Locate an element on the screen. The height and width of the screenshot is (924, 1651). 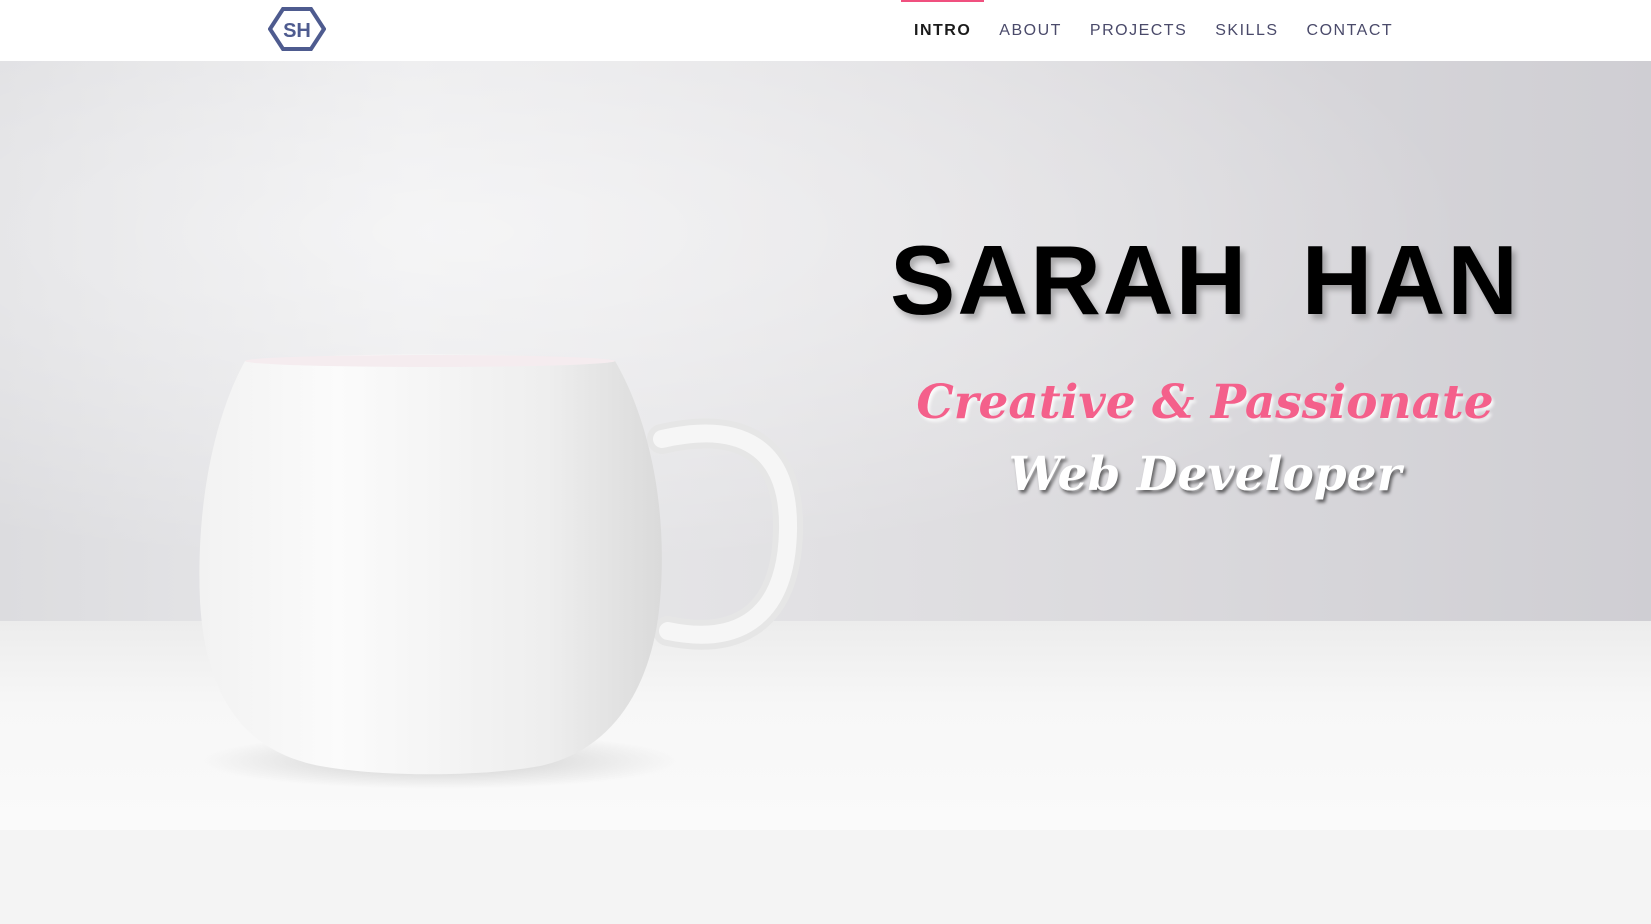
nav-item-label: ABOUT is located at coordinates (1030, 30).